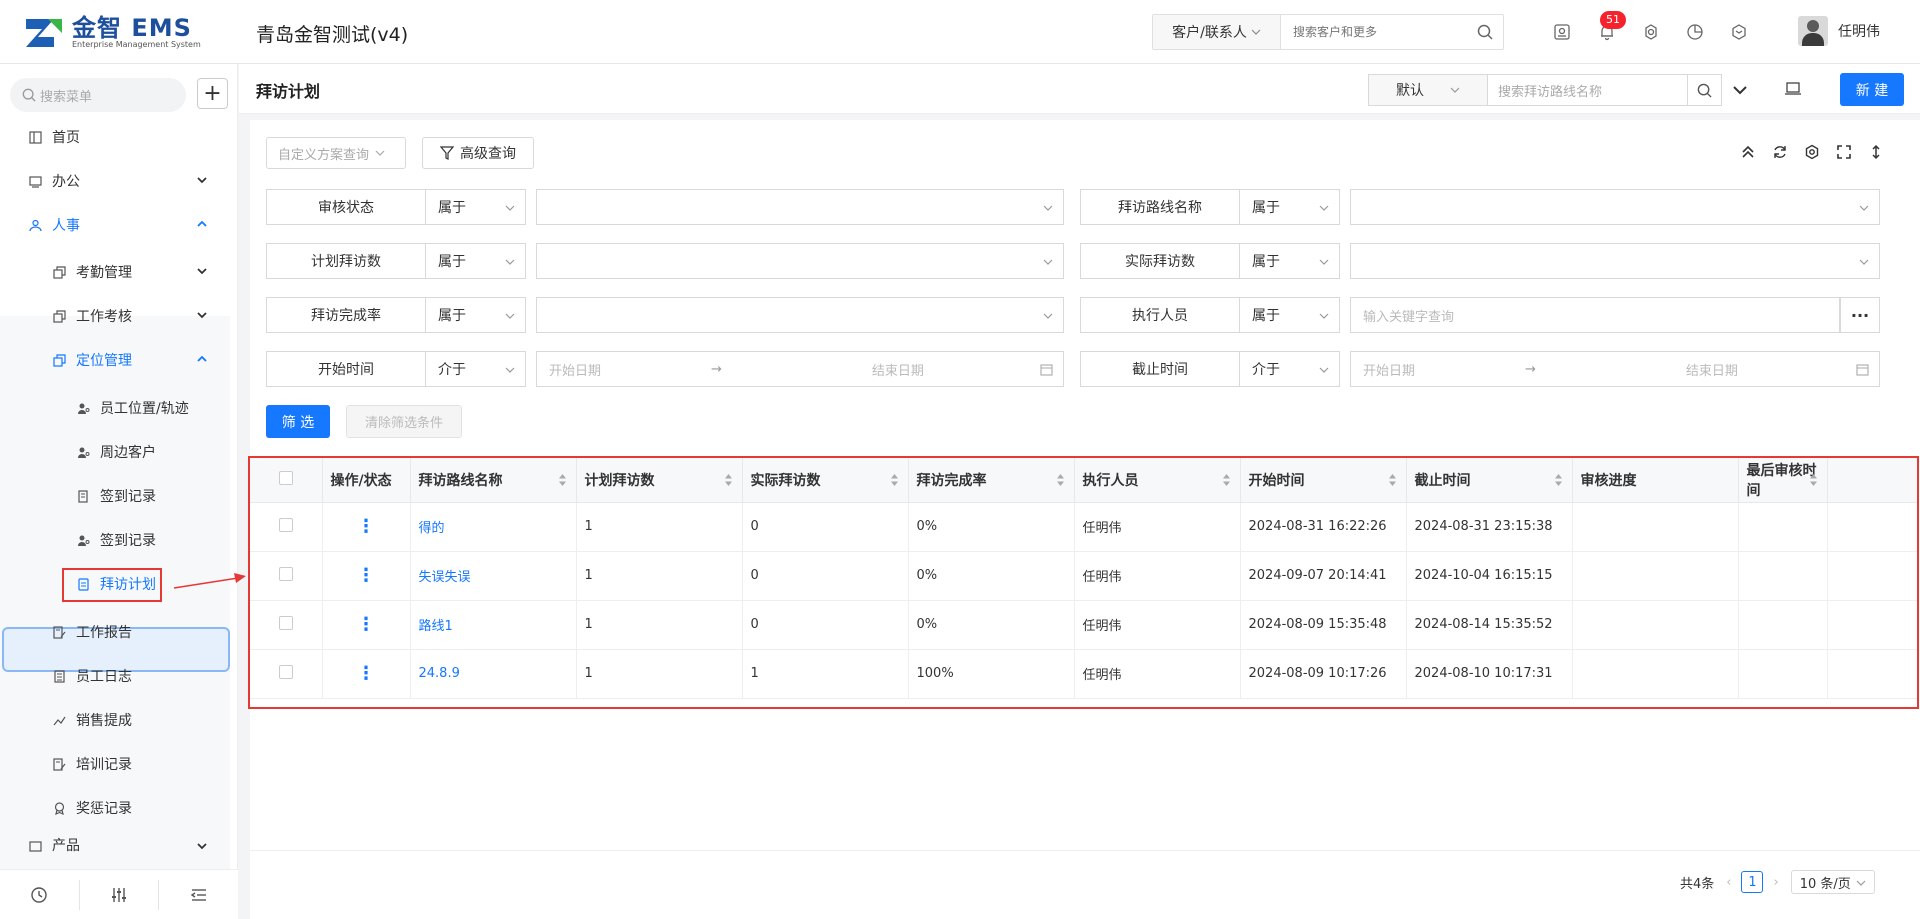 The image size is (1920, 919). Describe the element at coordinates (115, 808) in the screenshot. I see `sidebar-item-rewards-penalties: 奖惩记录` at that location.